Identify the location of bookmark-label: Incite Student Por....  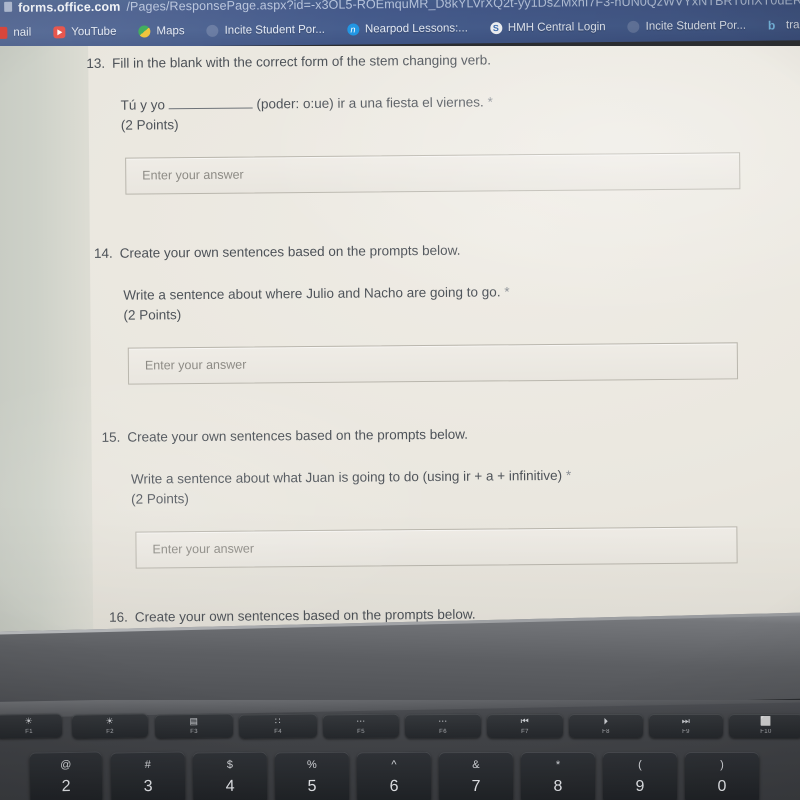
(275, 30).